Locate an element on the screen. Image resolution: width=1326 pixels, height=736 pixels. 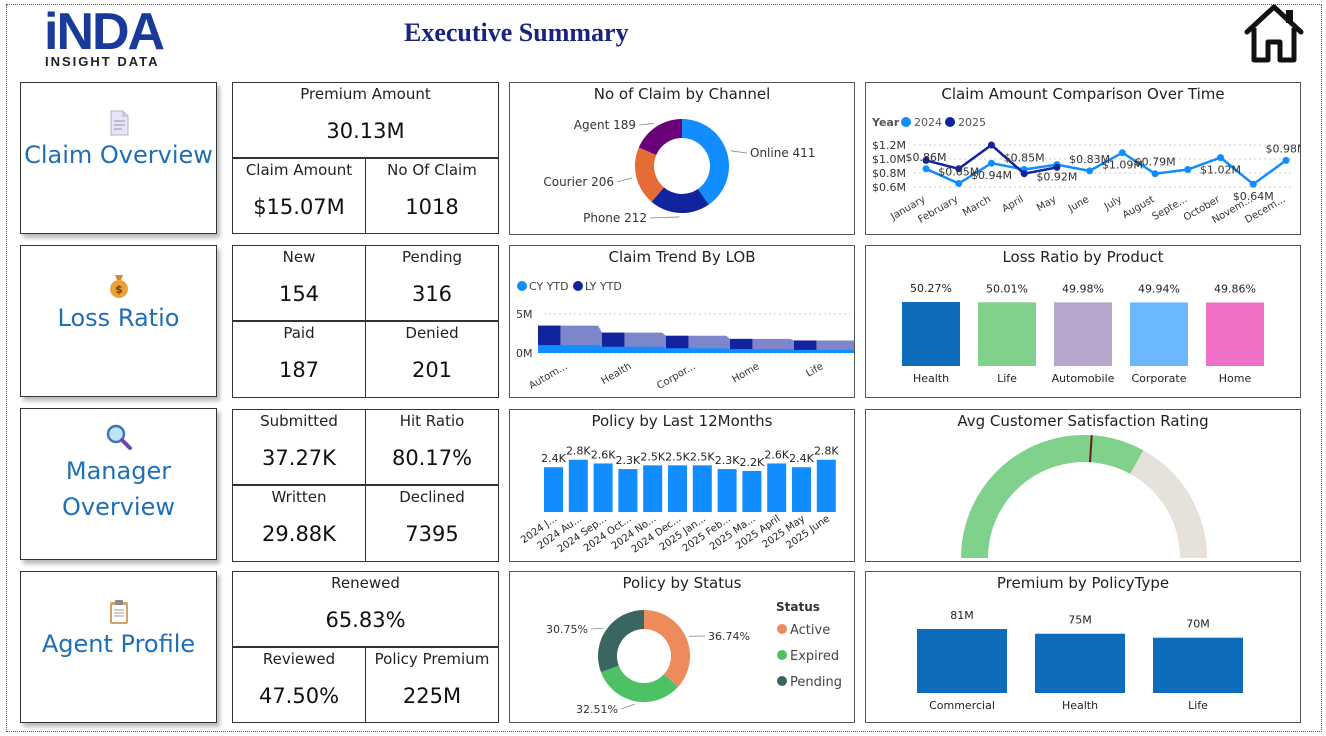
kpi-value: 201 is located at coordinates (432, 370).